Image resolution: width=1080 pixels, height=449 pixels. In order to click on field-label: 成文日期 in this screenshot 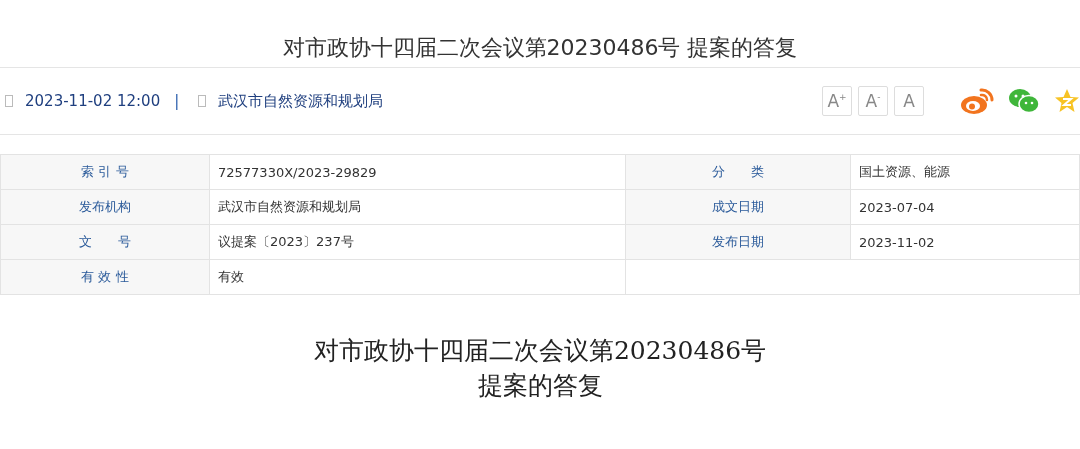, I will do `click(738, 207)`.